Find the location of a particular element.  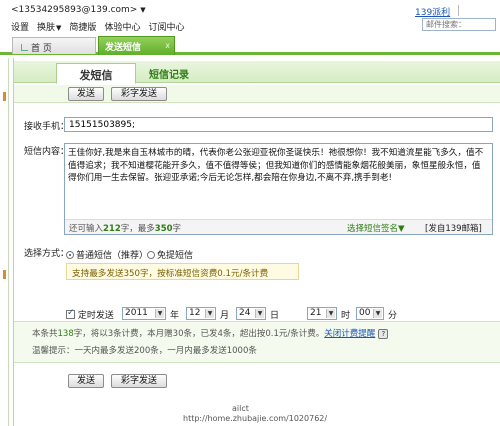

scheduled-send-checkbox: 定时发送 is located at coordinates (90, 314).